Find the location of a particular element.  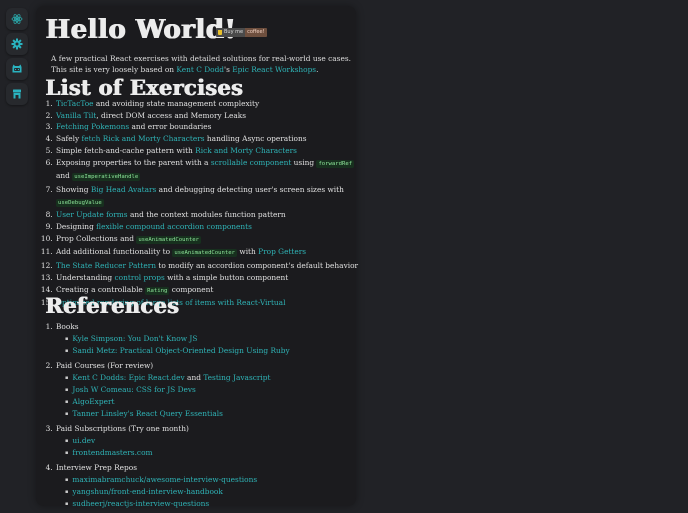

exercise-link: Fetching Pokemons is located at coordinates (92, 126).